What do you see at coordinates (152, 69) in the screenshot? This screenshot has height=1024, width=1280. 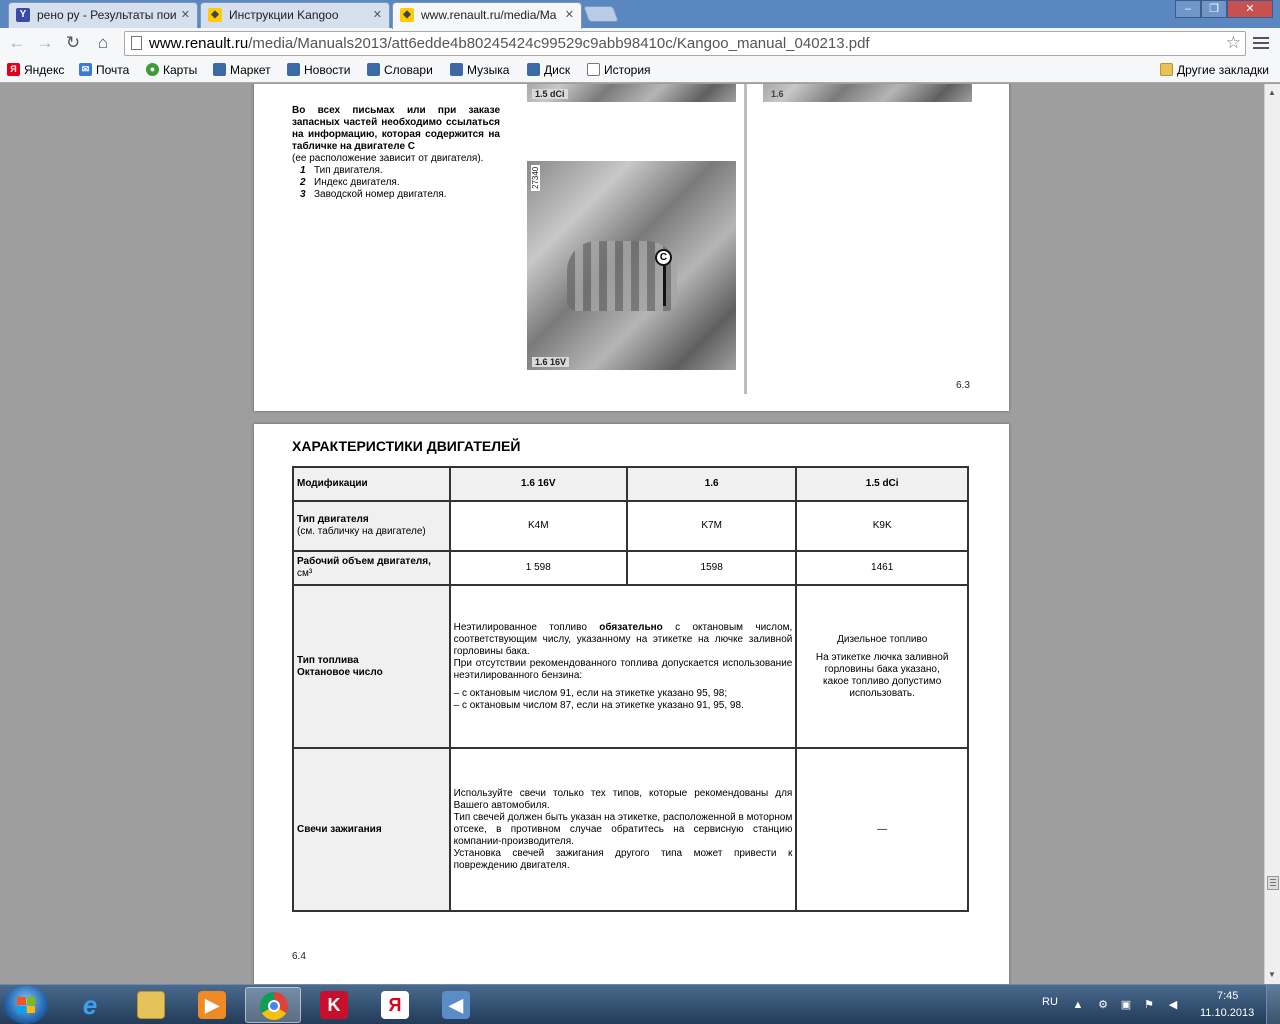 I see `maps-icon: ●` at bounding box center [152, 69].